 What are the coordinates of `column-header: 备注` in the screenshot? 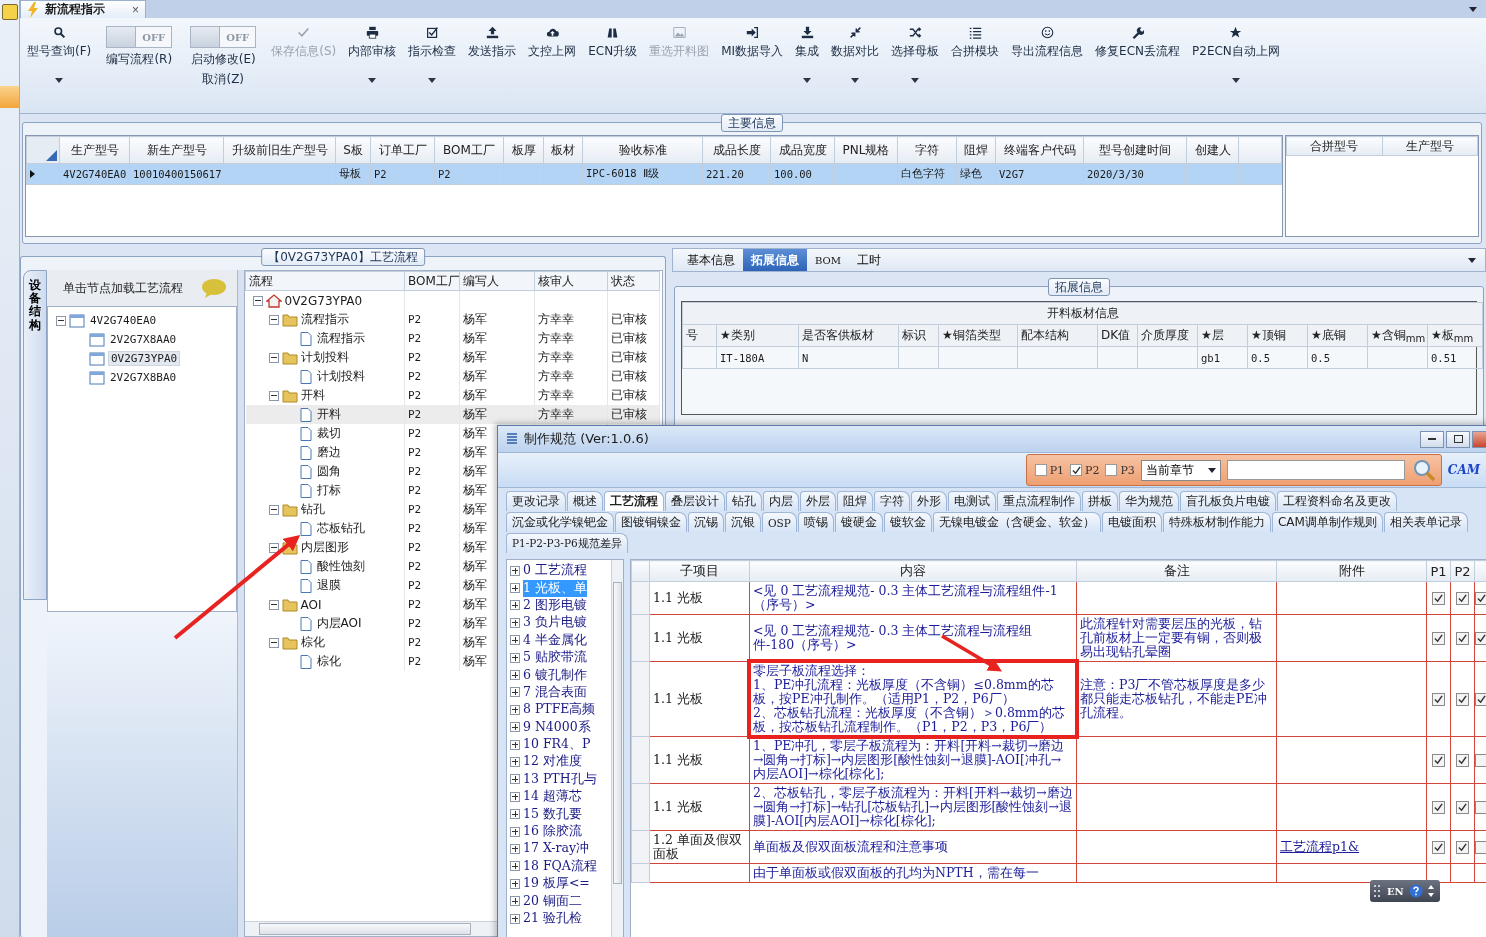 It's located at (1176, 571).